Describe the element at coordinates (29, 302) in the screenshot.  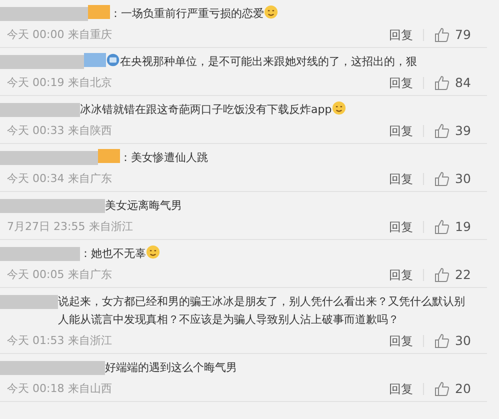
I see `redacted-username` at that location.